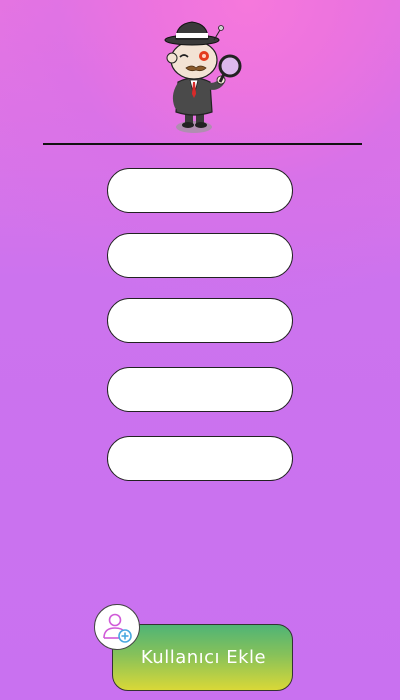 This screenshot has width=400, height=700. Describe the element at coordinates (200, 75) in the screenshot. I see `detective-mascot-icon` at that location.